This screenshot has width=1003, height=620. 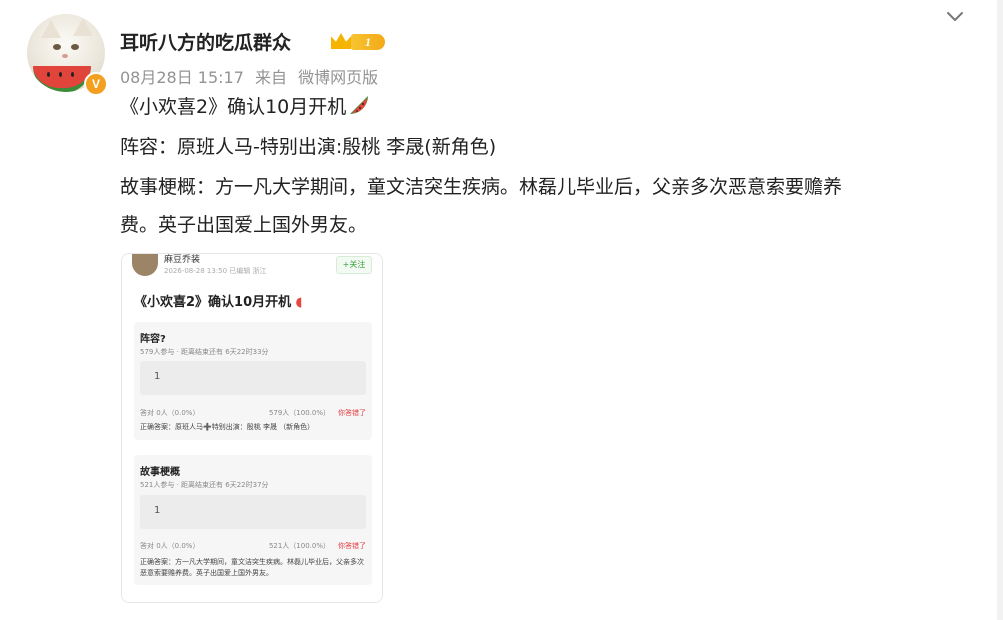 I want to click on avatar: V, so click(x=67, y=55).